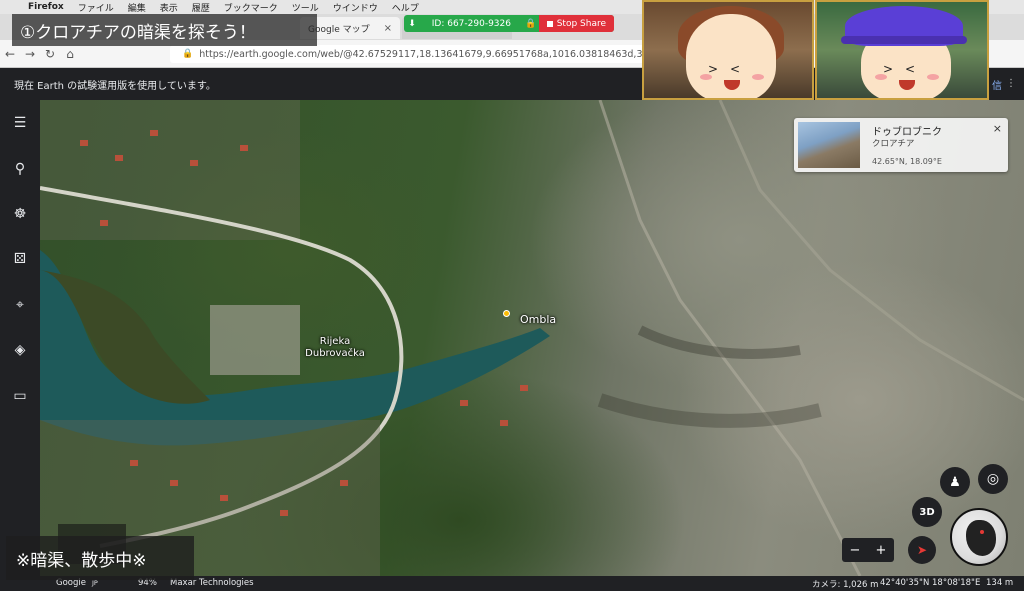 This screenshot has width=1024, height=591. Describe the element at coordinates (164, 30) in the screenshot. I see `video-title-caption: ①クロアチアの暗渠を探そう！` at that location.